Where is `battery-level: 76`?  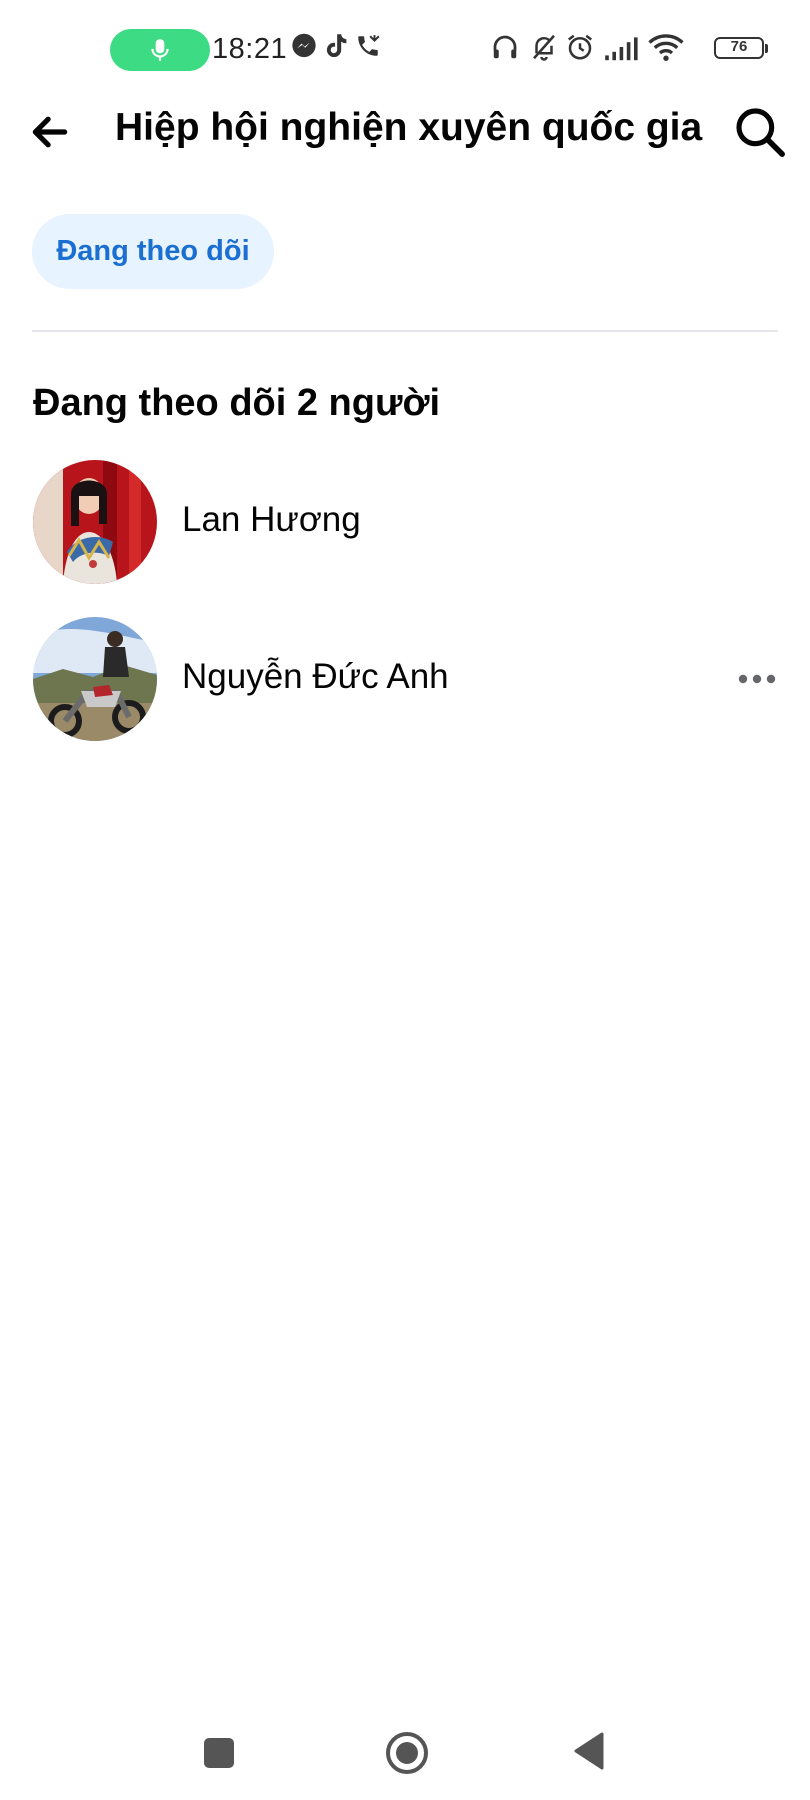 battery-level: 76 is located at coordinates (739, 46).